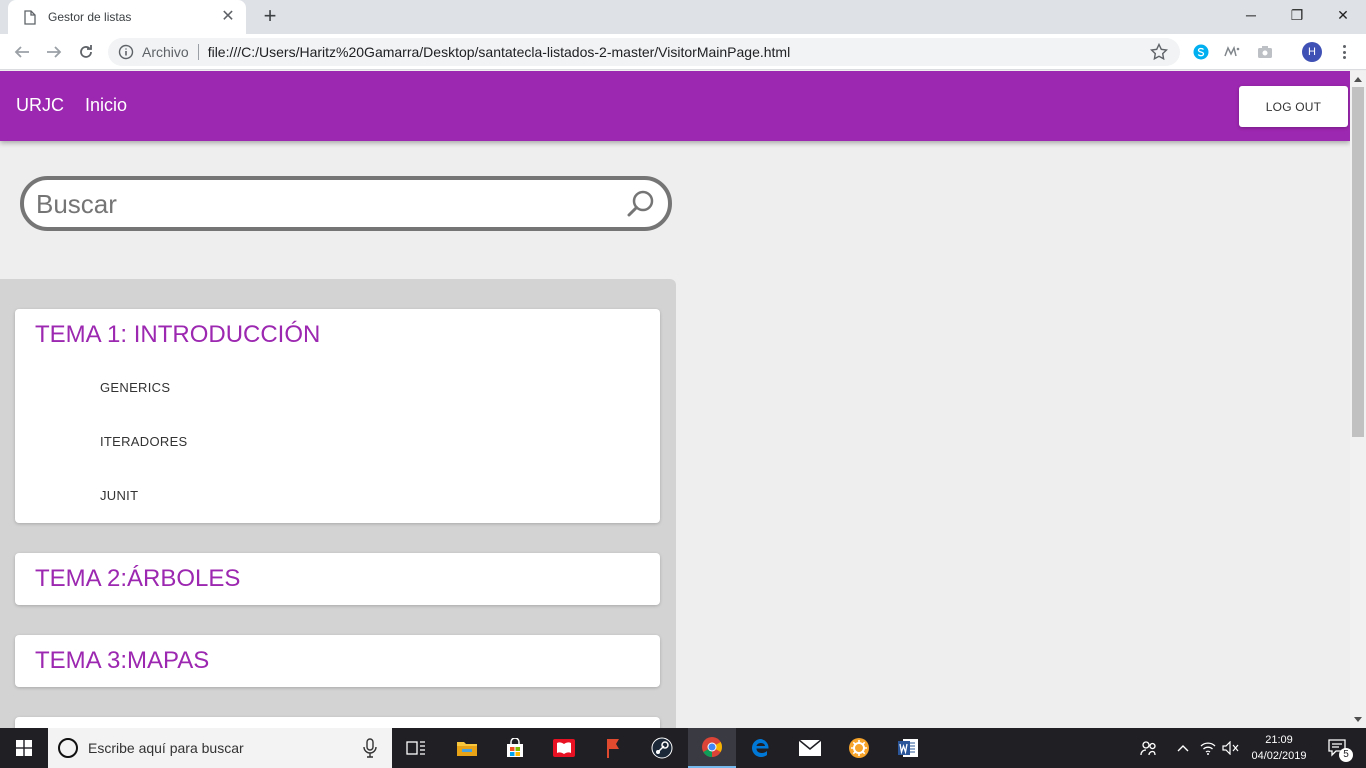 This screenshot has width=1366, height=768. I want to click on volume-muted-icon, so click(1231, 748).